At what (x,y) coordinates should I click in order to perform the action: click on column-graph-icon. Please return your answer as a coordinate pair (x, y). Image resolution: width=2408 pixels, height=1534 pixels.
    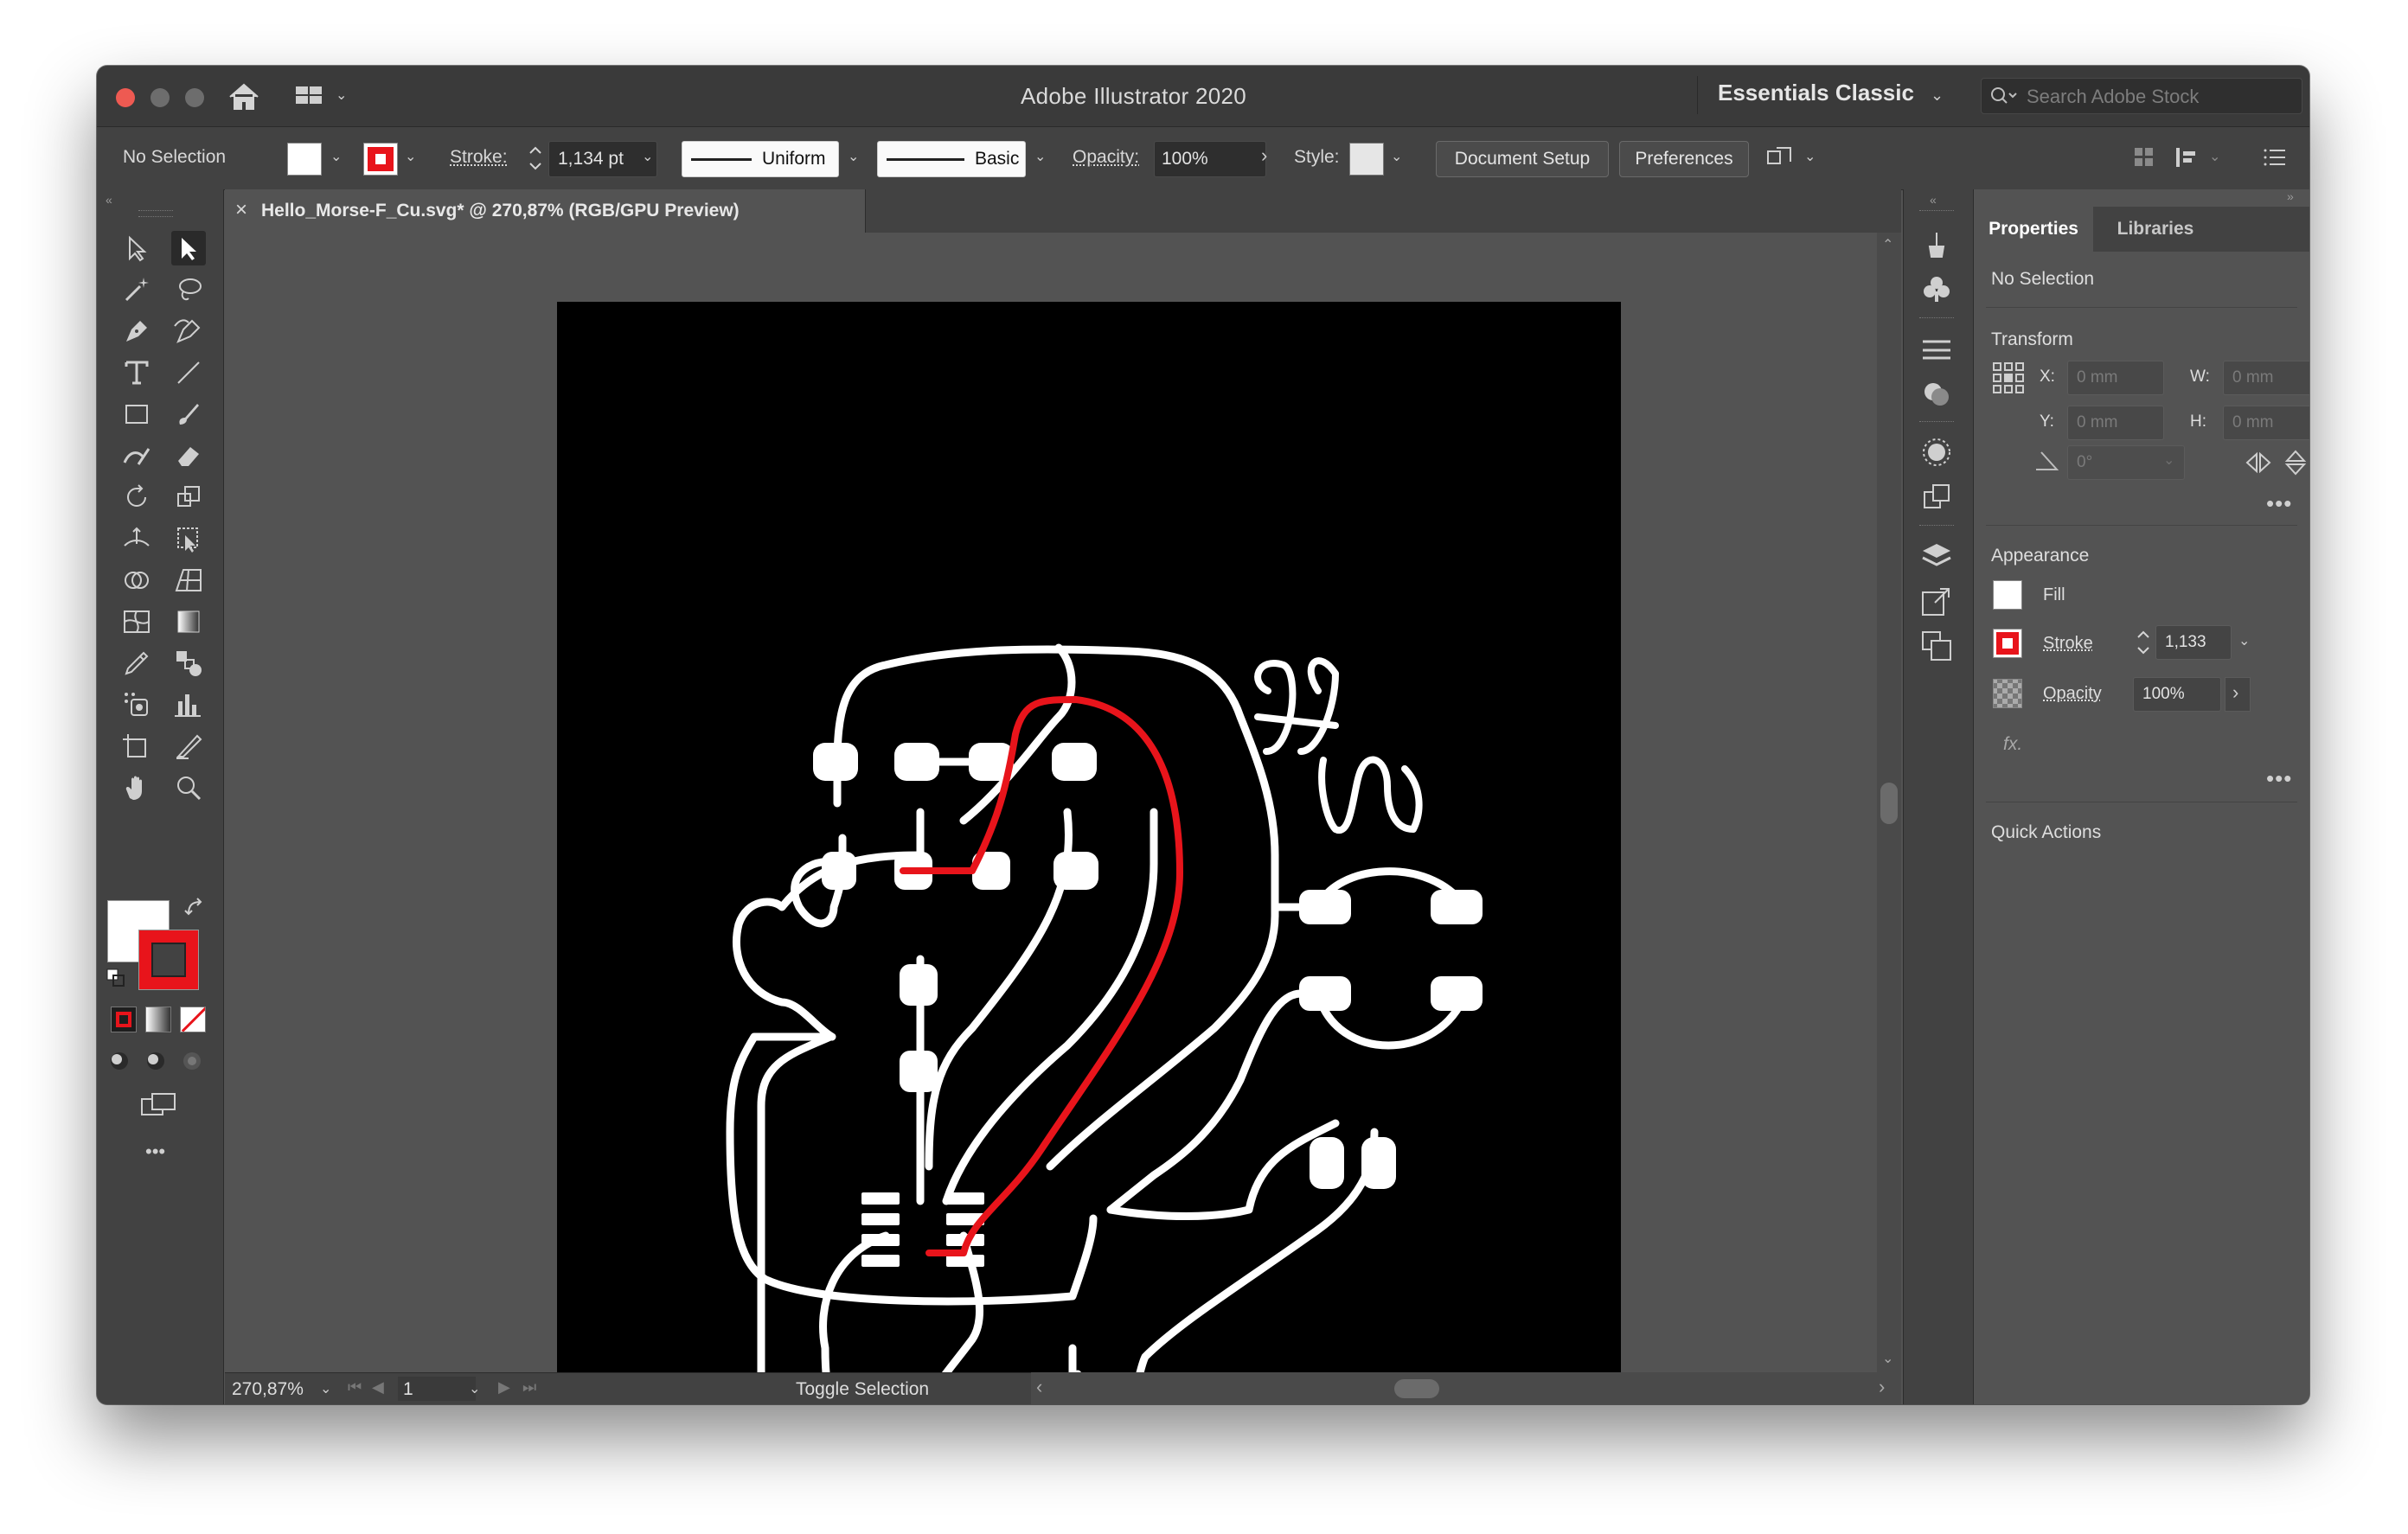
    Looking at the image, I should click on (188, 704).